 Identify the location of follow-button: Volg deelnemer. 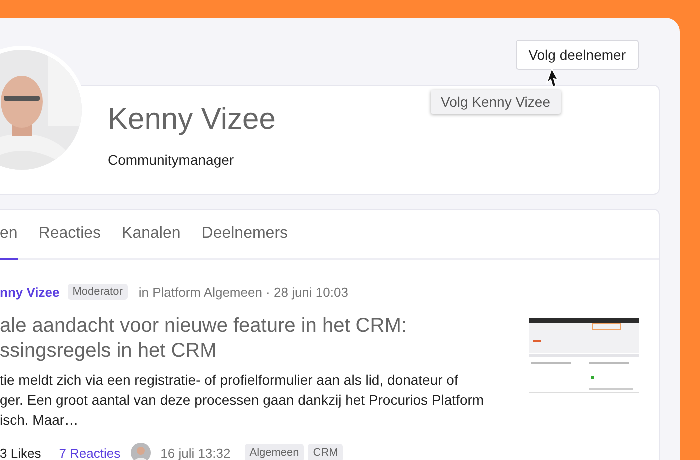
(577, 55).